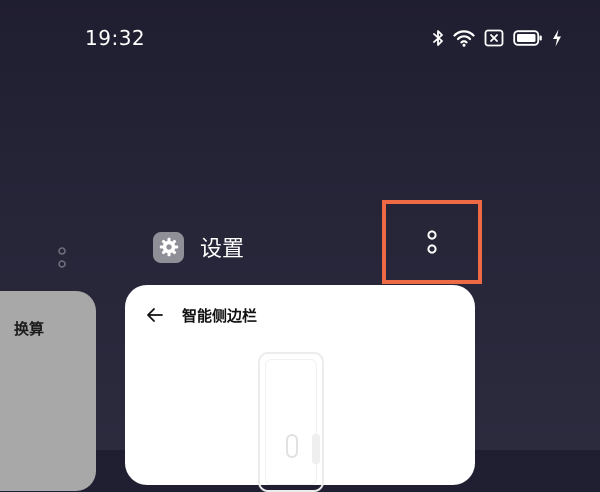 The width and height of the screenshot is (600, 492). What do you see at coordinates (62, 258) in the screenshot?
I see `more-options-icon` at bounding box center [62, 258].